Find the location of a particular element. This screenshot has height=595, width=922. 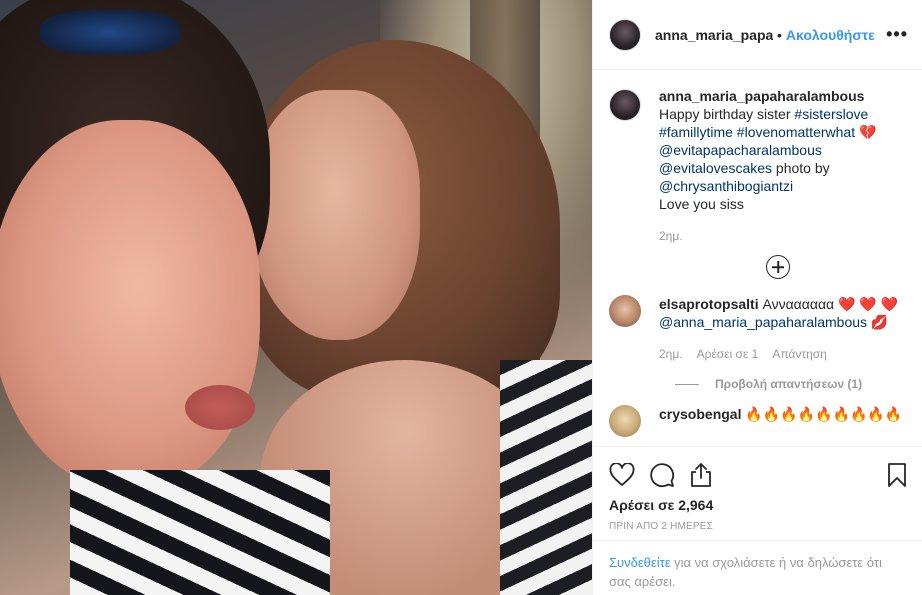

hearts-emoji: ❤️ ❤️ ❤️ is located at coordinates (868, 304).